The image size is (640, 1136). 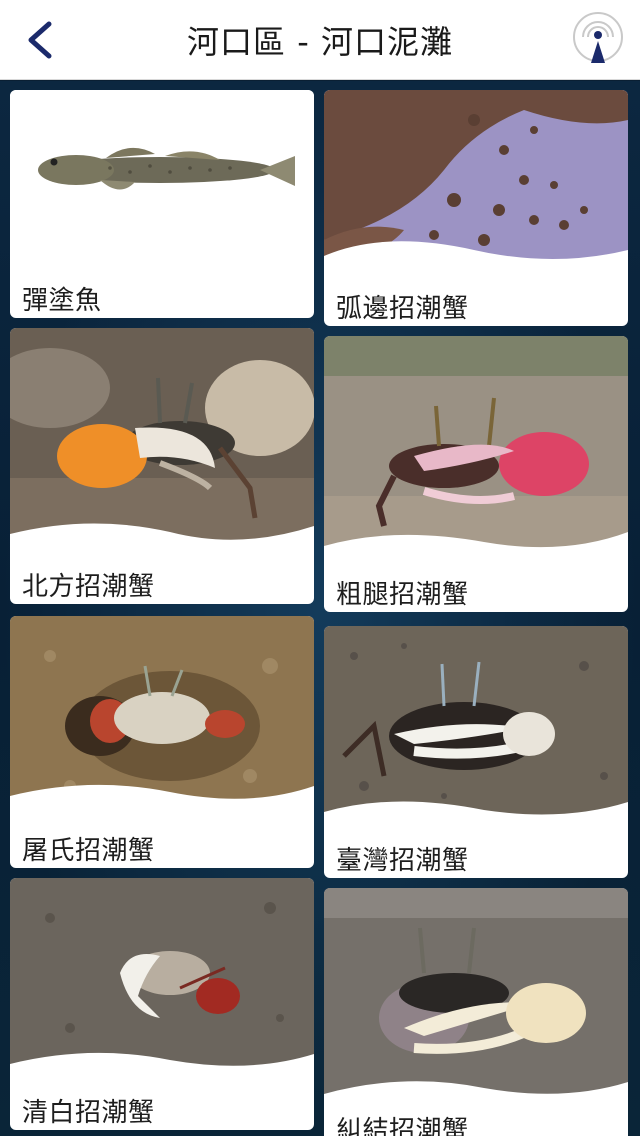 I want to click on navigation-bar: 河口區 - 河口泥灘, so click(x=320, y=40).